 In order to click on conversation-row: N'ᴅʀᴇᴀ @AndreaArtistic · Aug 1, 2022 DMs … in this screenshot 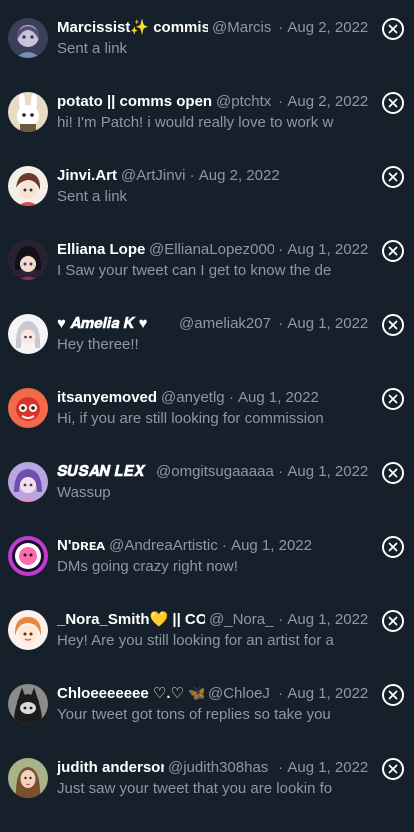, I will do `click(207, 573)`.